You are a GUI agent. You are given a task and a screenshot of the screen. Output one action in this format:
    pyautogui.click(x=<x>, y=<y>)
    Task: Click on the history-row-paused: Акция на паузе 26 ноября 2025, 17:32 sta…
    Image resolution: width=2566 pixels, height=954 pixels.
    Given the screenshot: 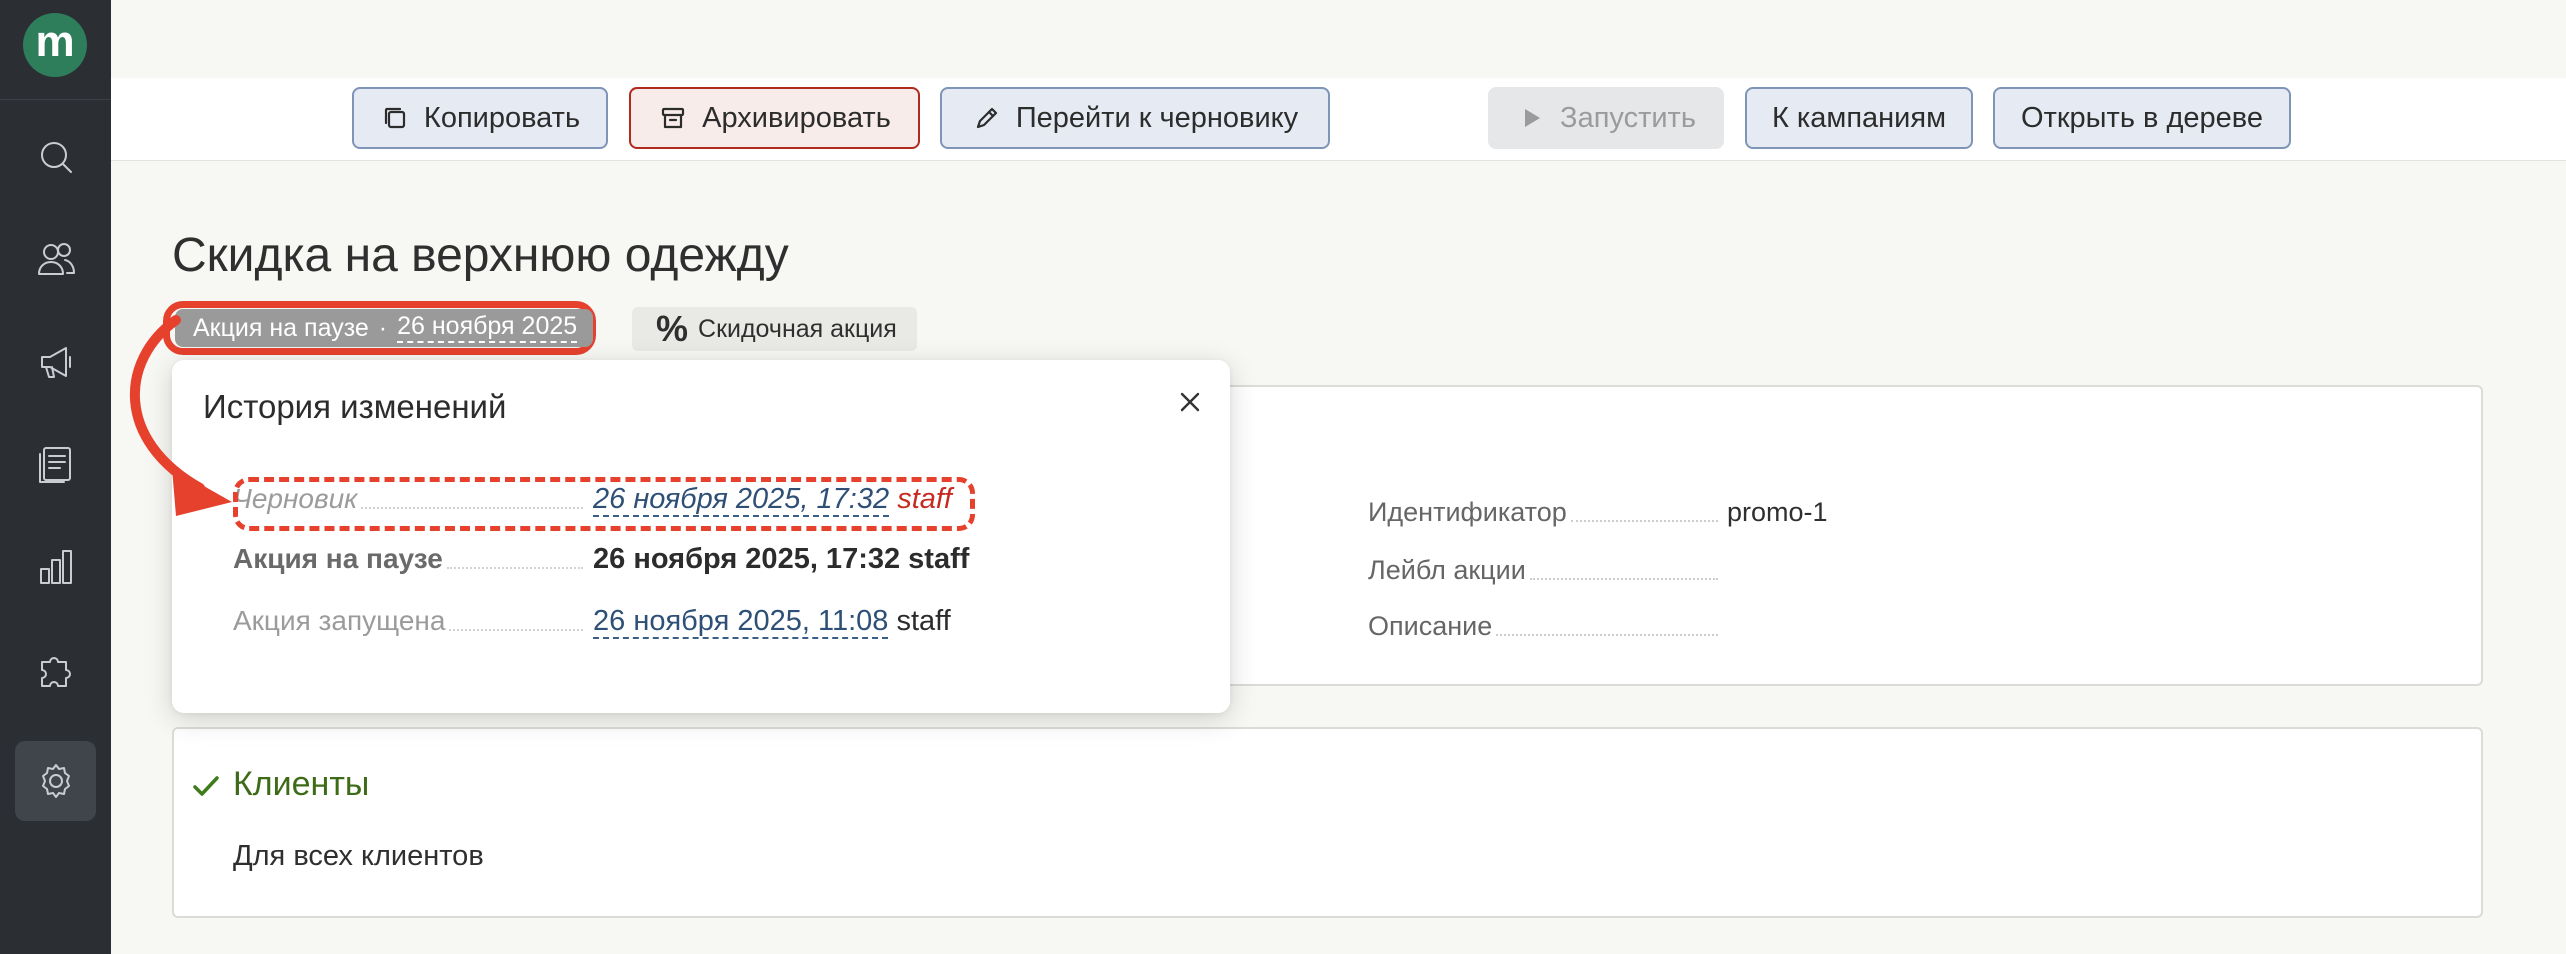 What is the action you would take?
    pyautogui.click(x=613, y=563)
    